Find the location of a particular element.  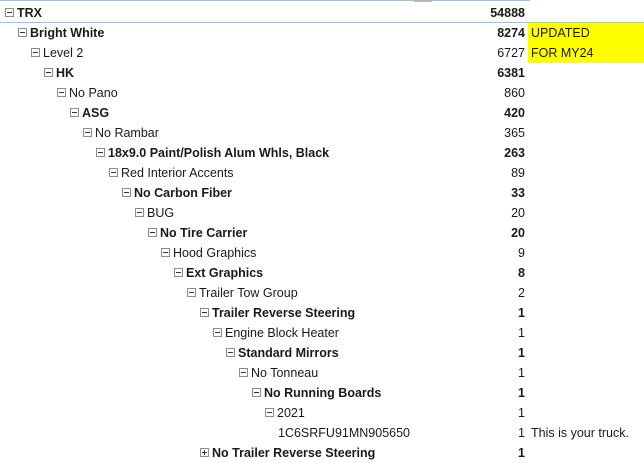

row-label: 18x9.0 Paint/Polish Alum Whls, Black is located at coordinates (212, 153).